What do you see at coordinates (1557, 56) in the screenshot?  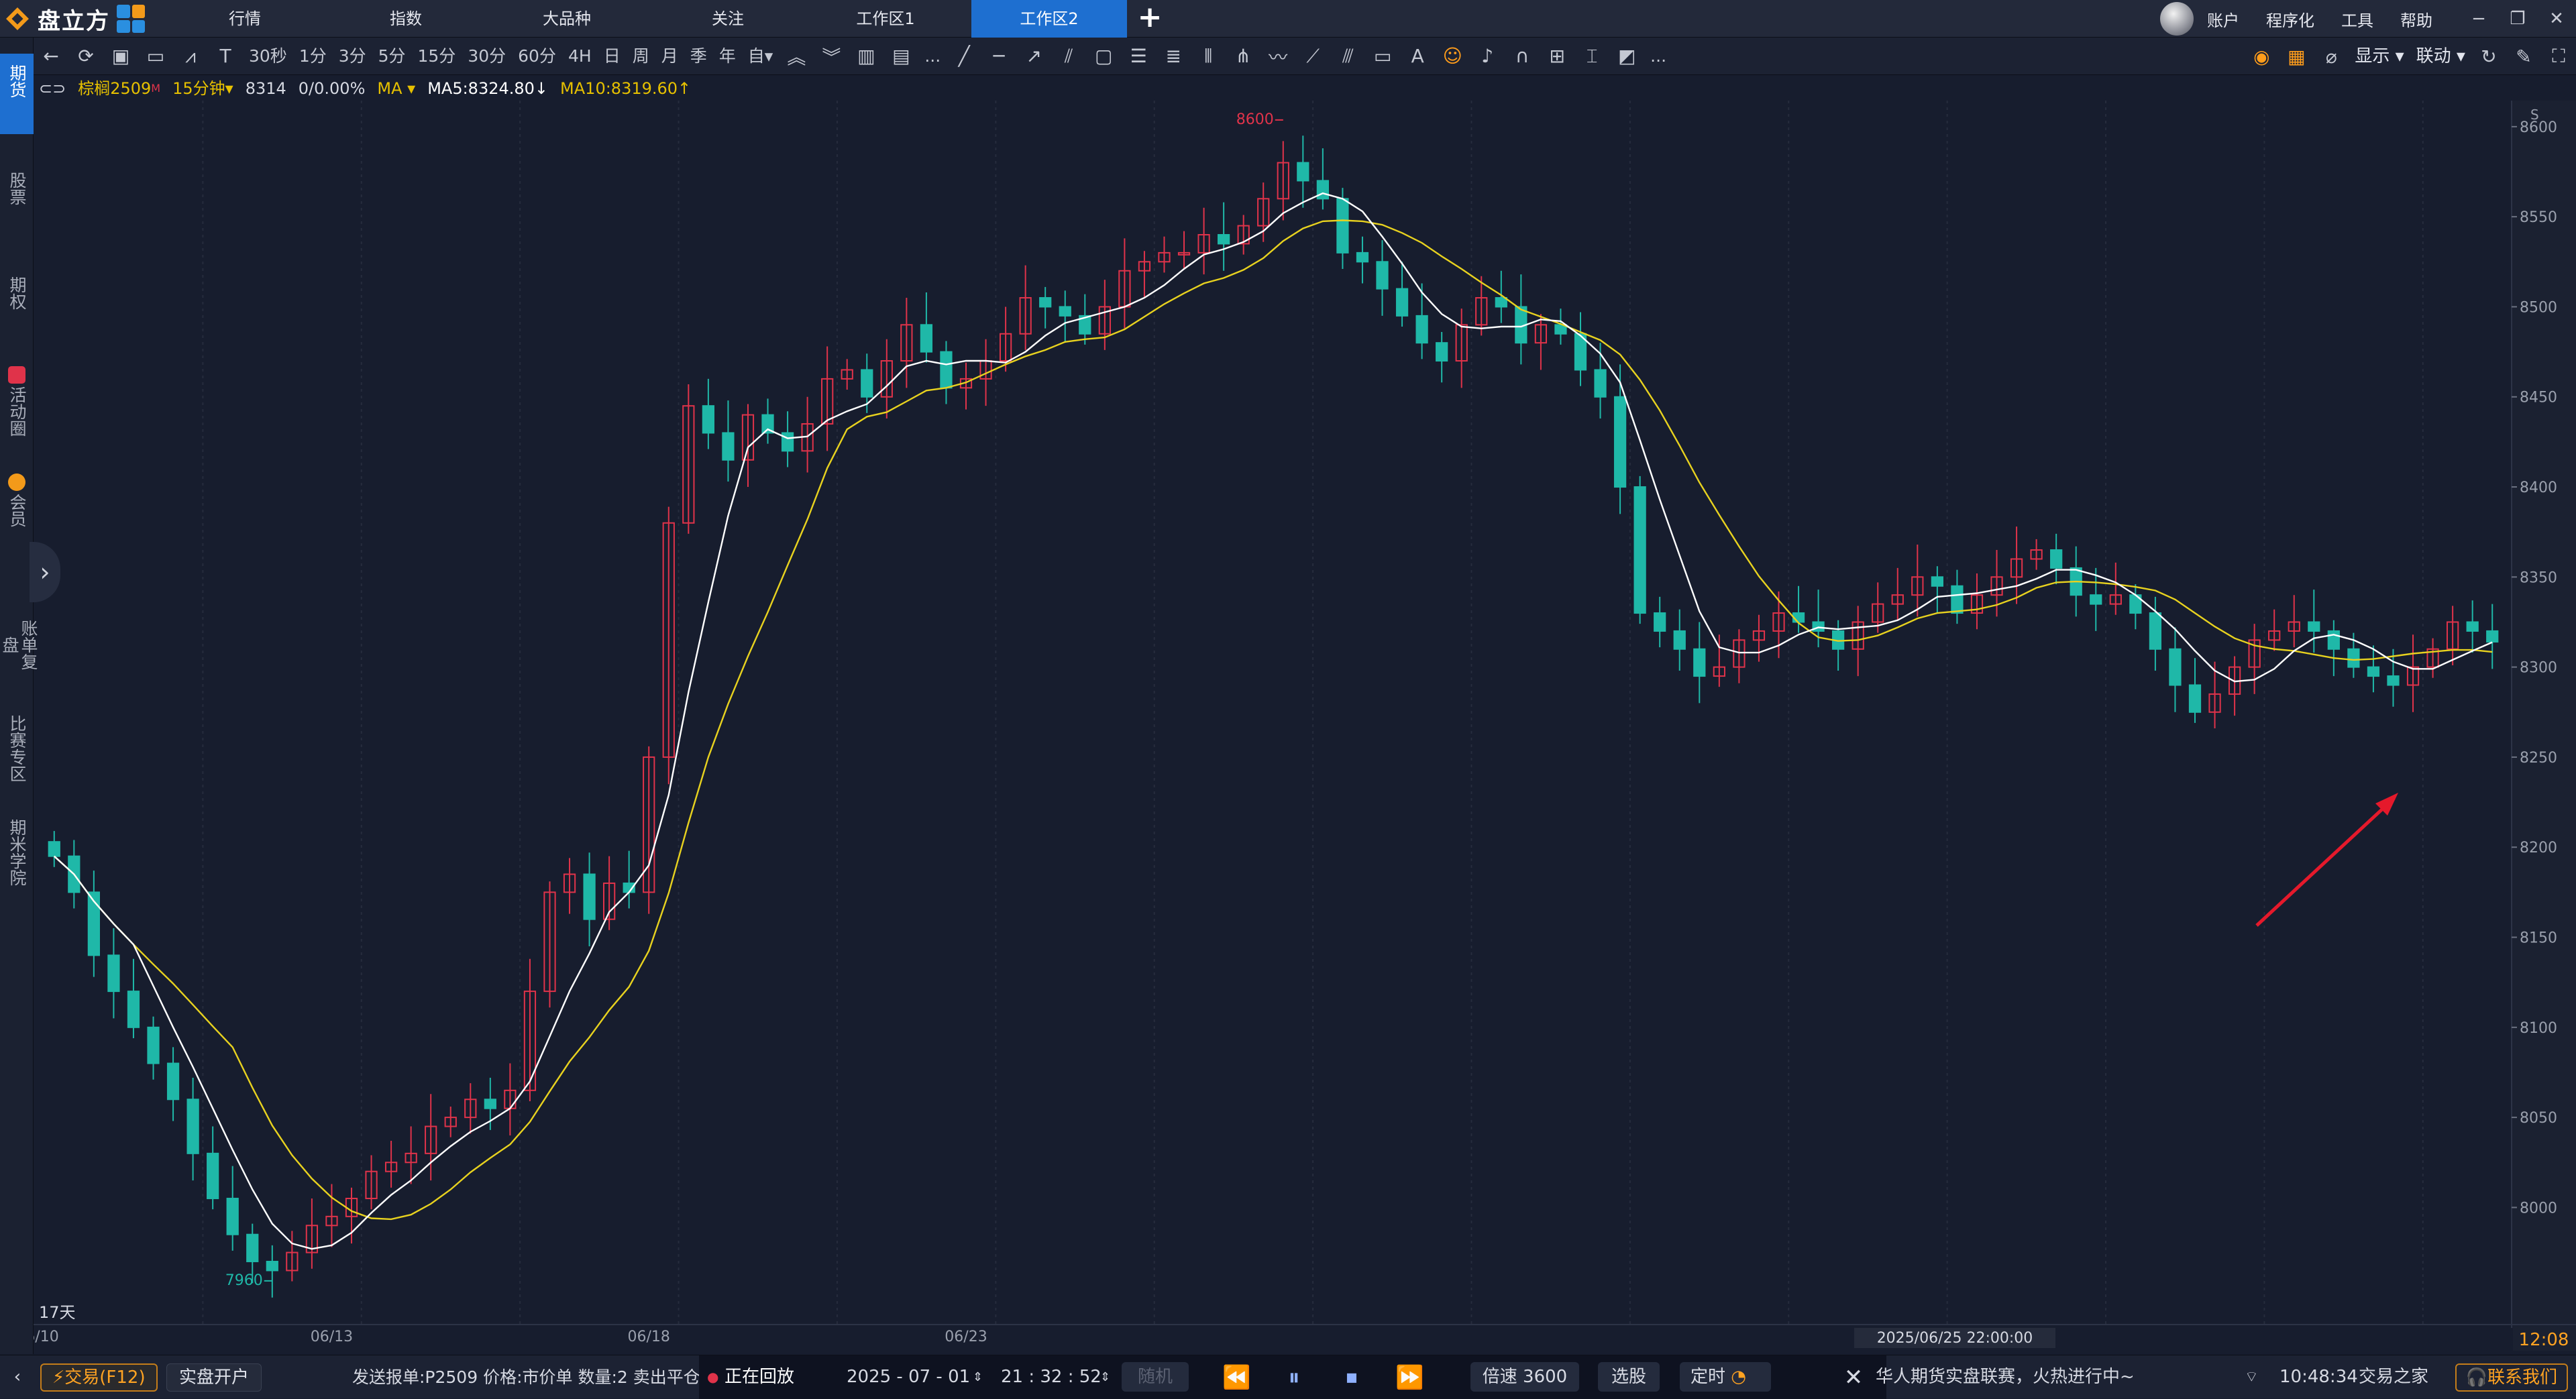 I see `calculator-icon: ⊞` at bounding box center [1557, 56].